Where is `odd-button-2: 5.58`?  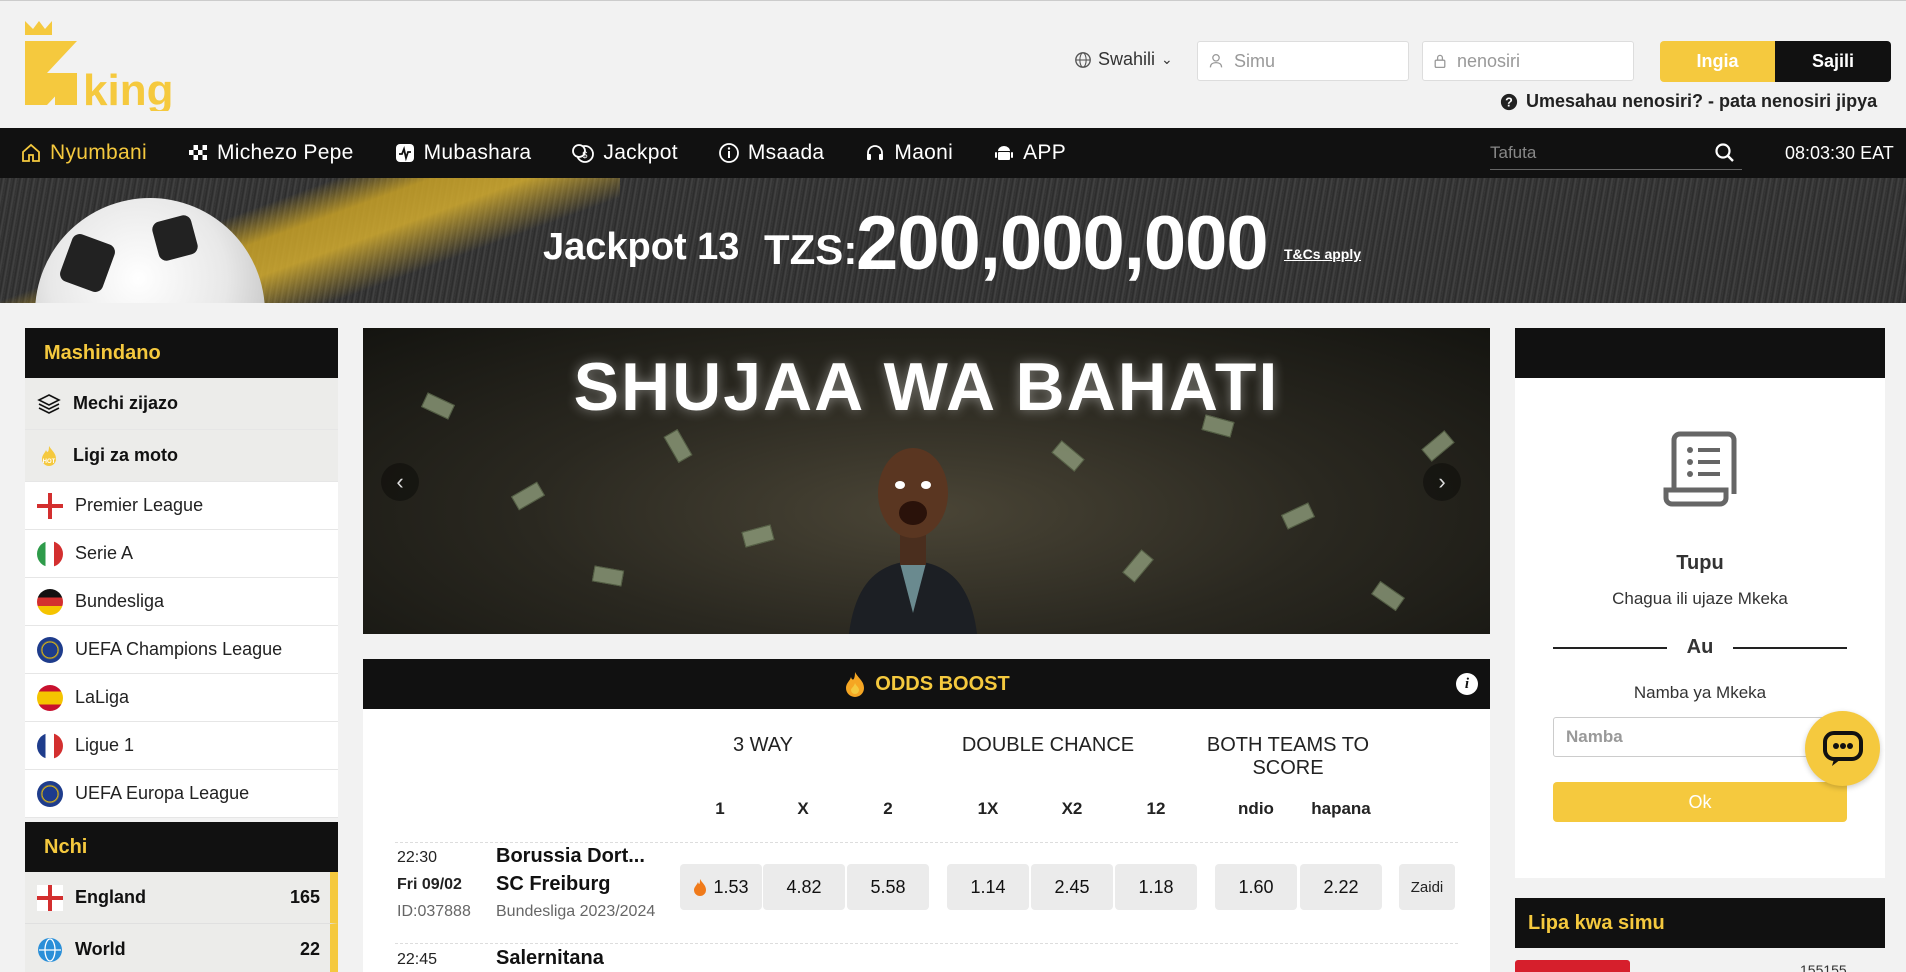 odd-button-2: 5.58 is located at coordinates (888, 887).